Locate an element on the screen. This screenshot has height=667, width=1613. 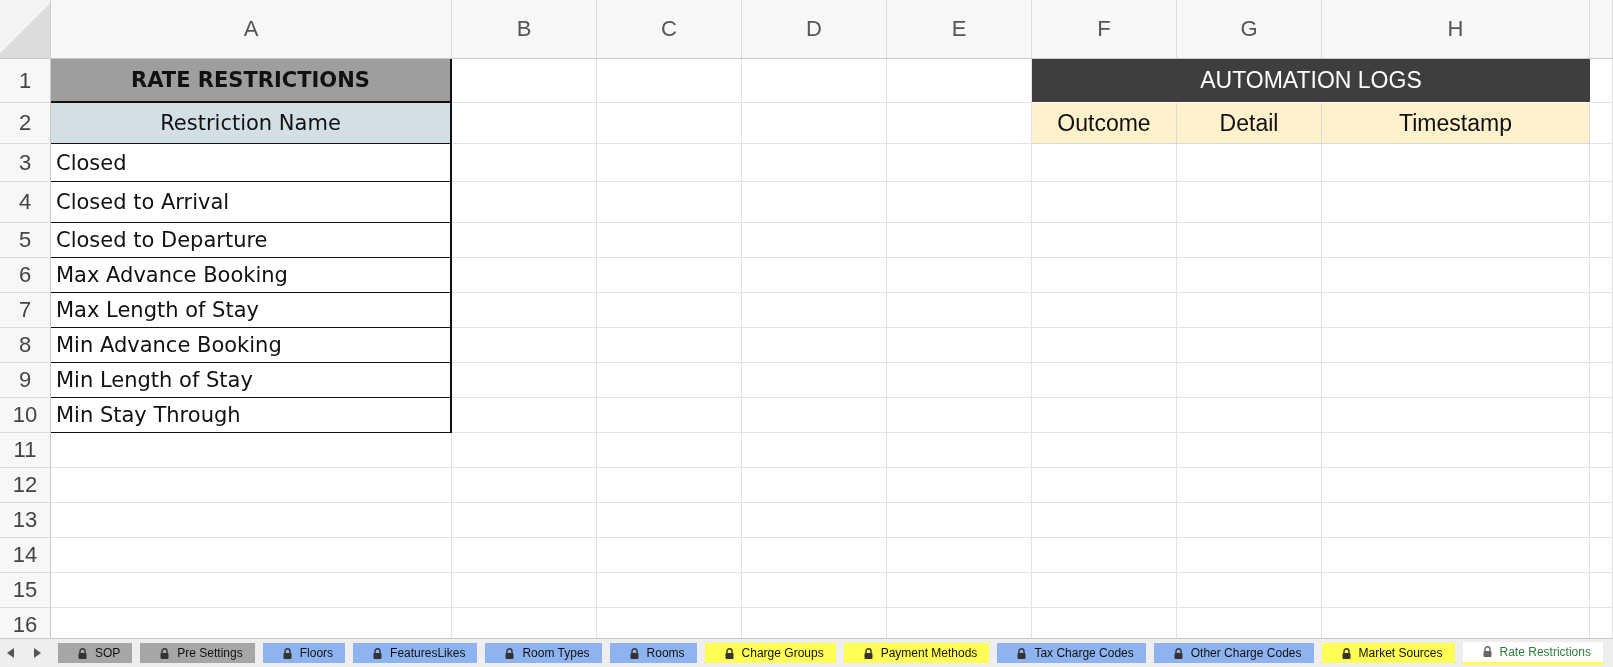
column-header: D is located at coordinates (814, 29).